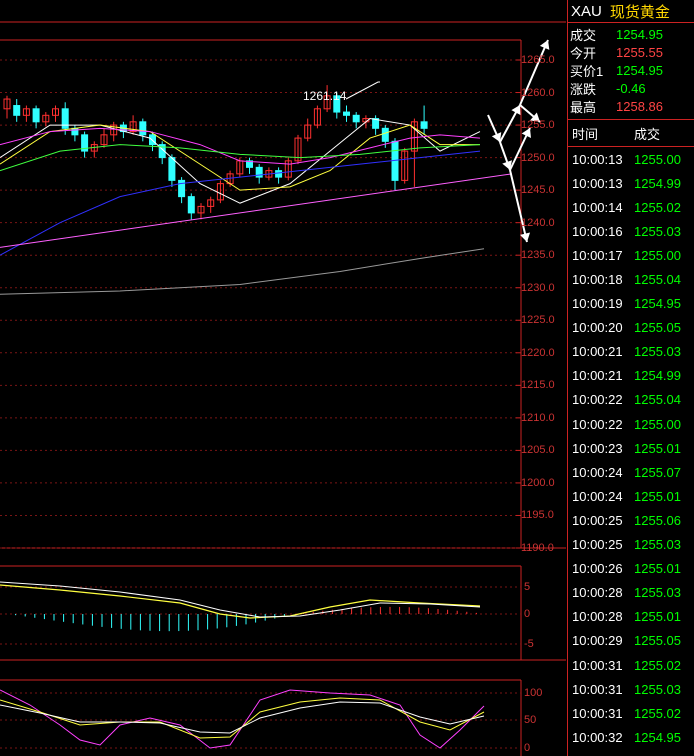 The width and height of the screenshot is (694, 756). Describe the element at coordinates (538, 352) in the screenshot. I see `price-tick-label: 1220.0` at that location.